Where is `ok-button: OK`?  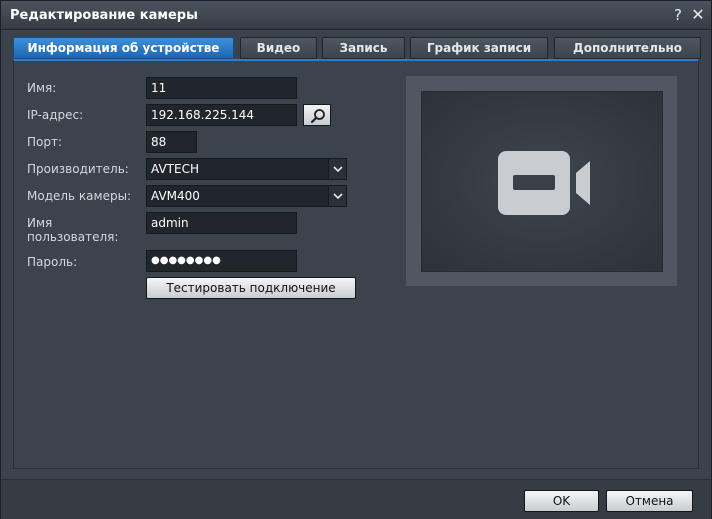 ok-button: OK is located at coordinates (561, 501).